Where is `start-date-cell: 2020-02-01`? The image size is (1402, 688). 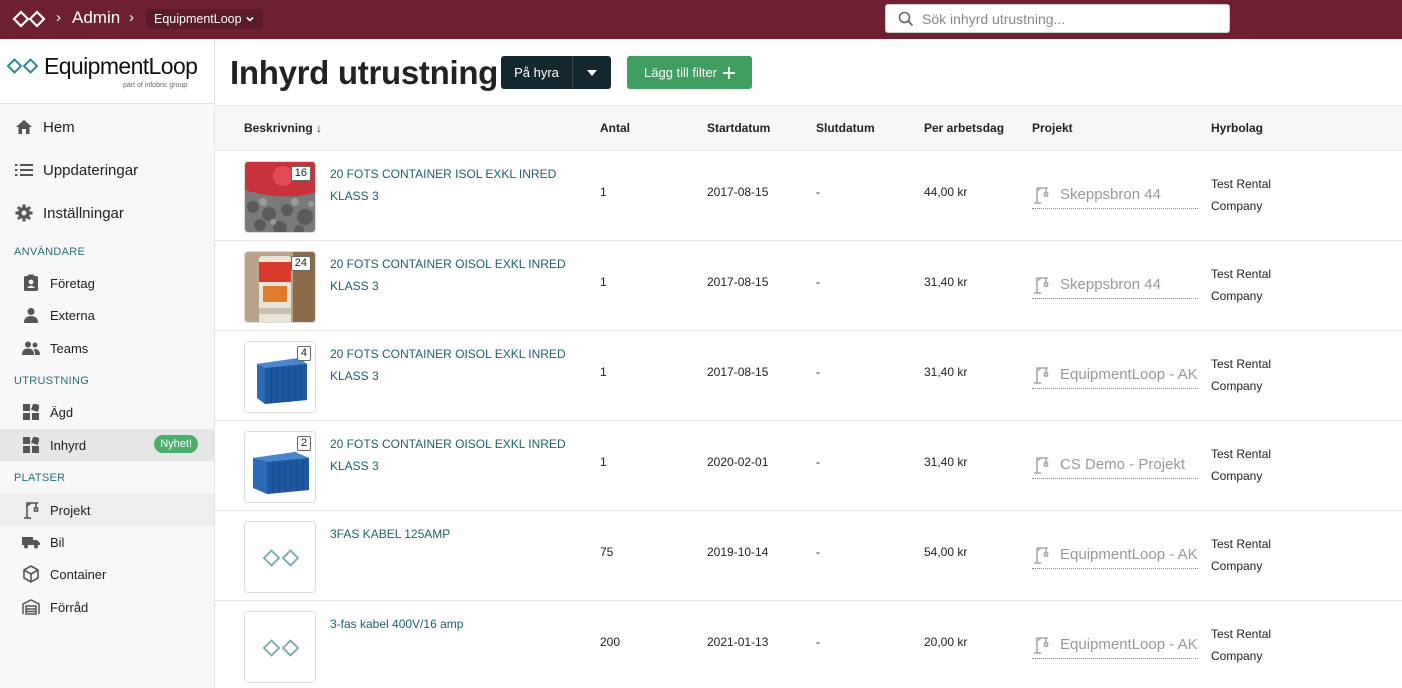
start-date-cell: 2020-02-01 is located at coordinates (738, 462).